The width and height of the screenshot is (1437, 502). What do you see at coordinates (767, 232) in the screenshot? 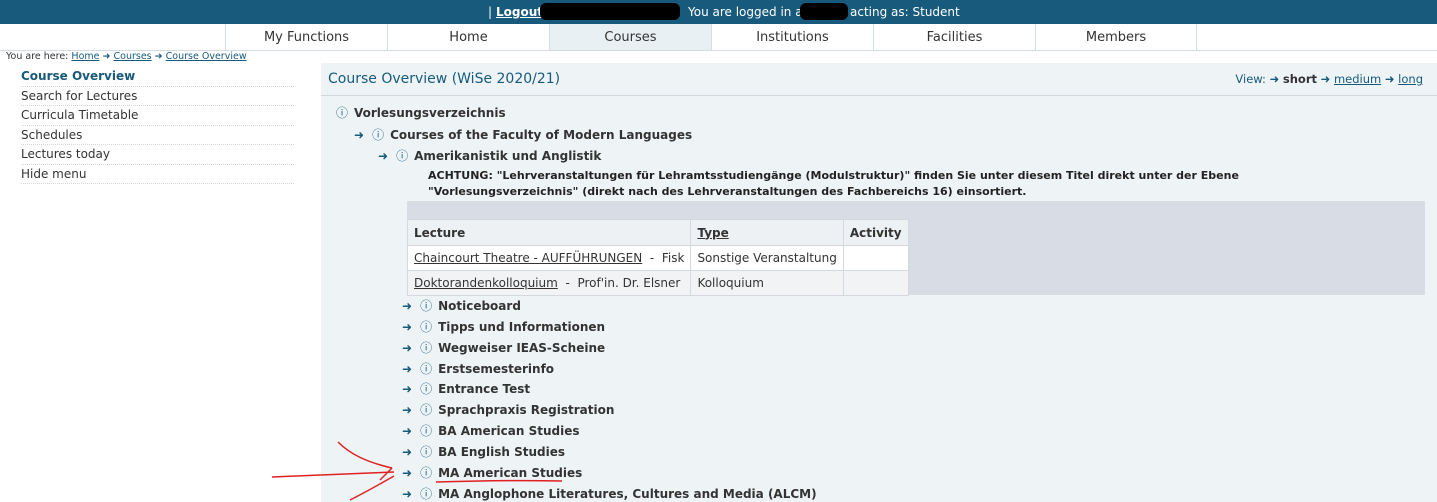
I see `col-type-sort: Type` at bounding box center [767, 232].